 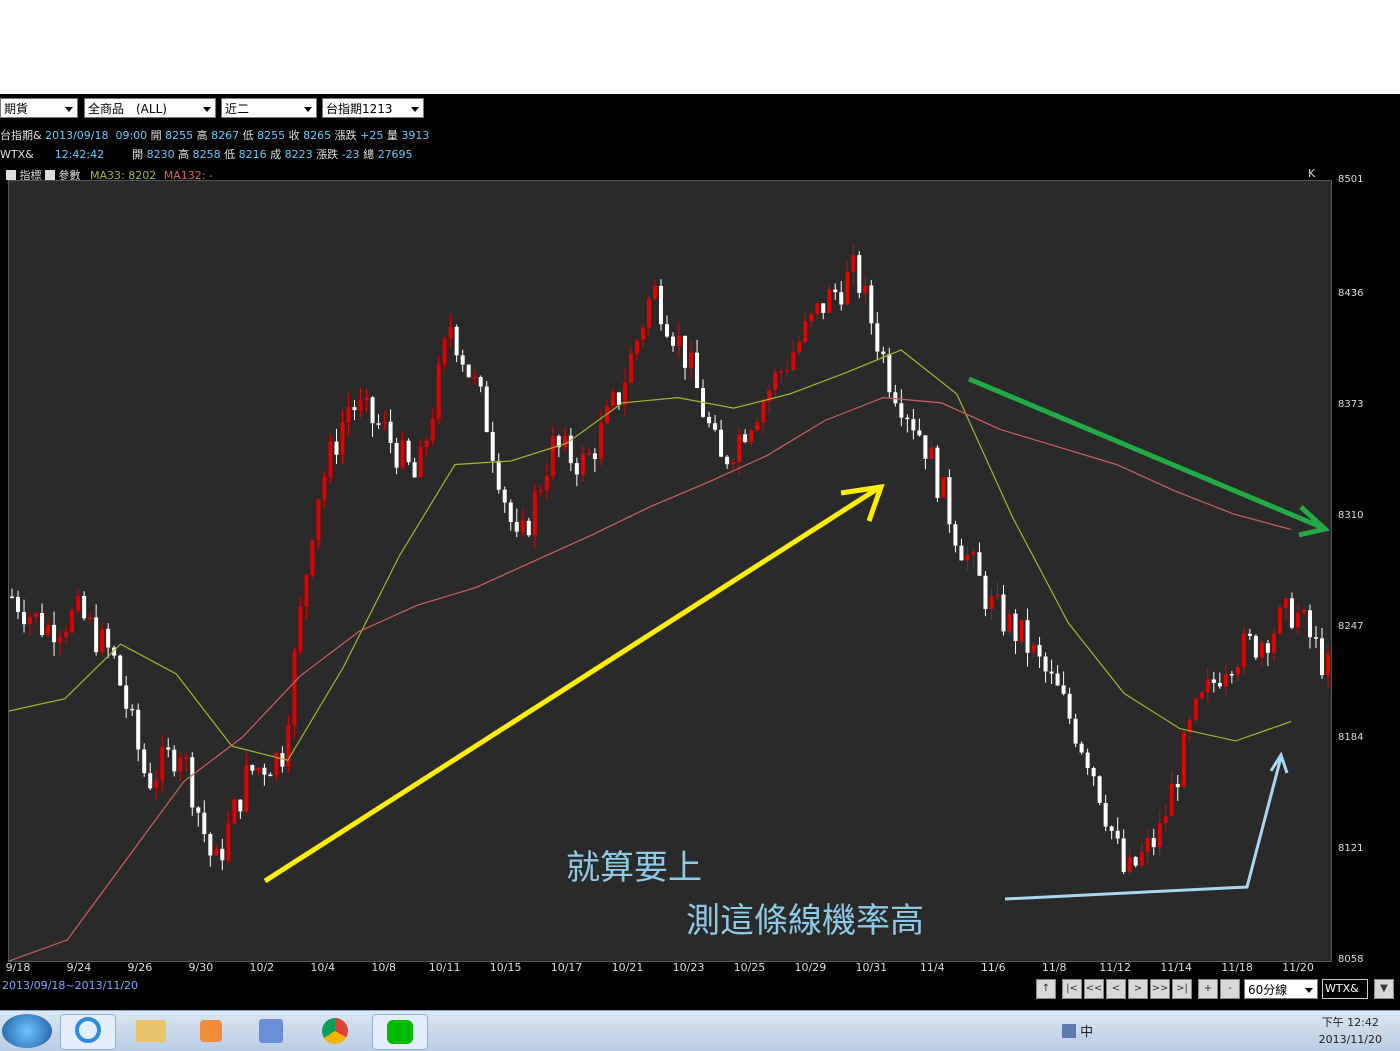 What do you see at coordinates (1281, 989) in the screenshot?
I see `period-select: 60分線` at bounding box center [1281, 989].